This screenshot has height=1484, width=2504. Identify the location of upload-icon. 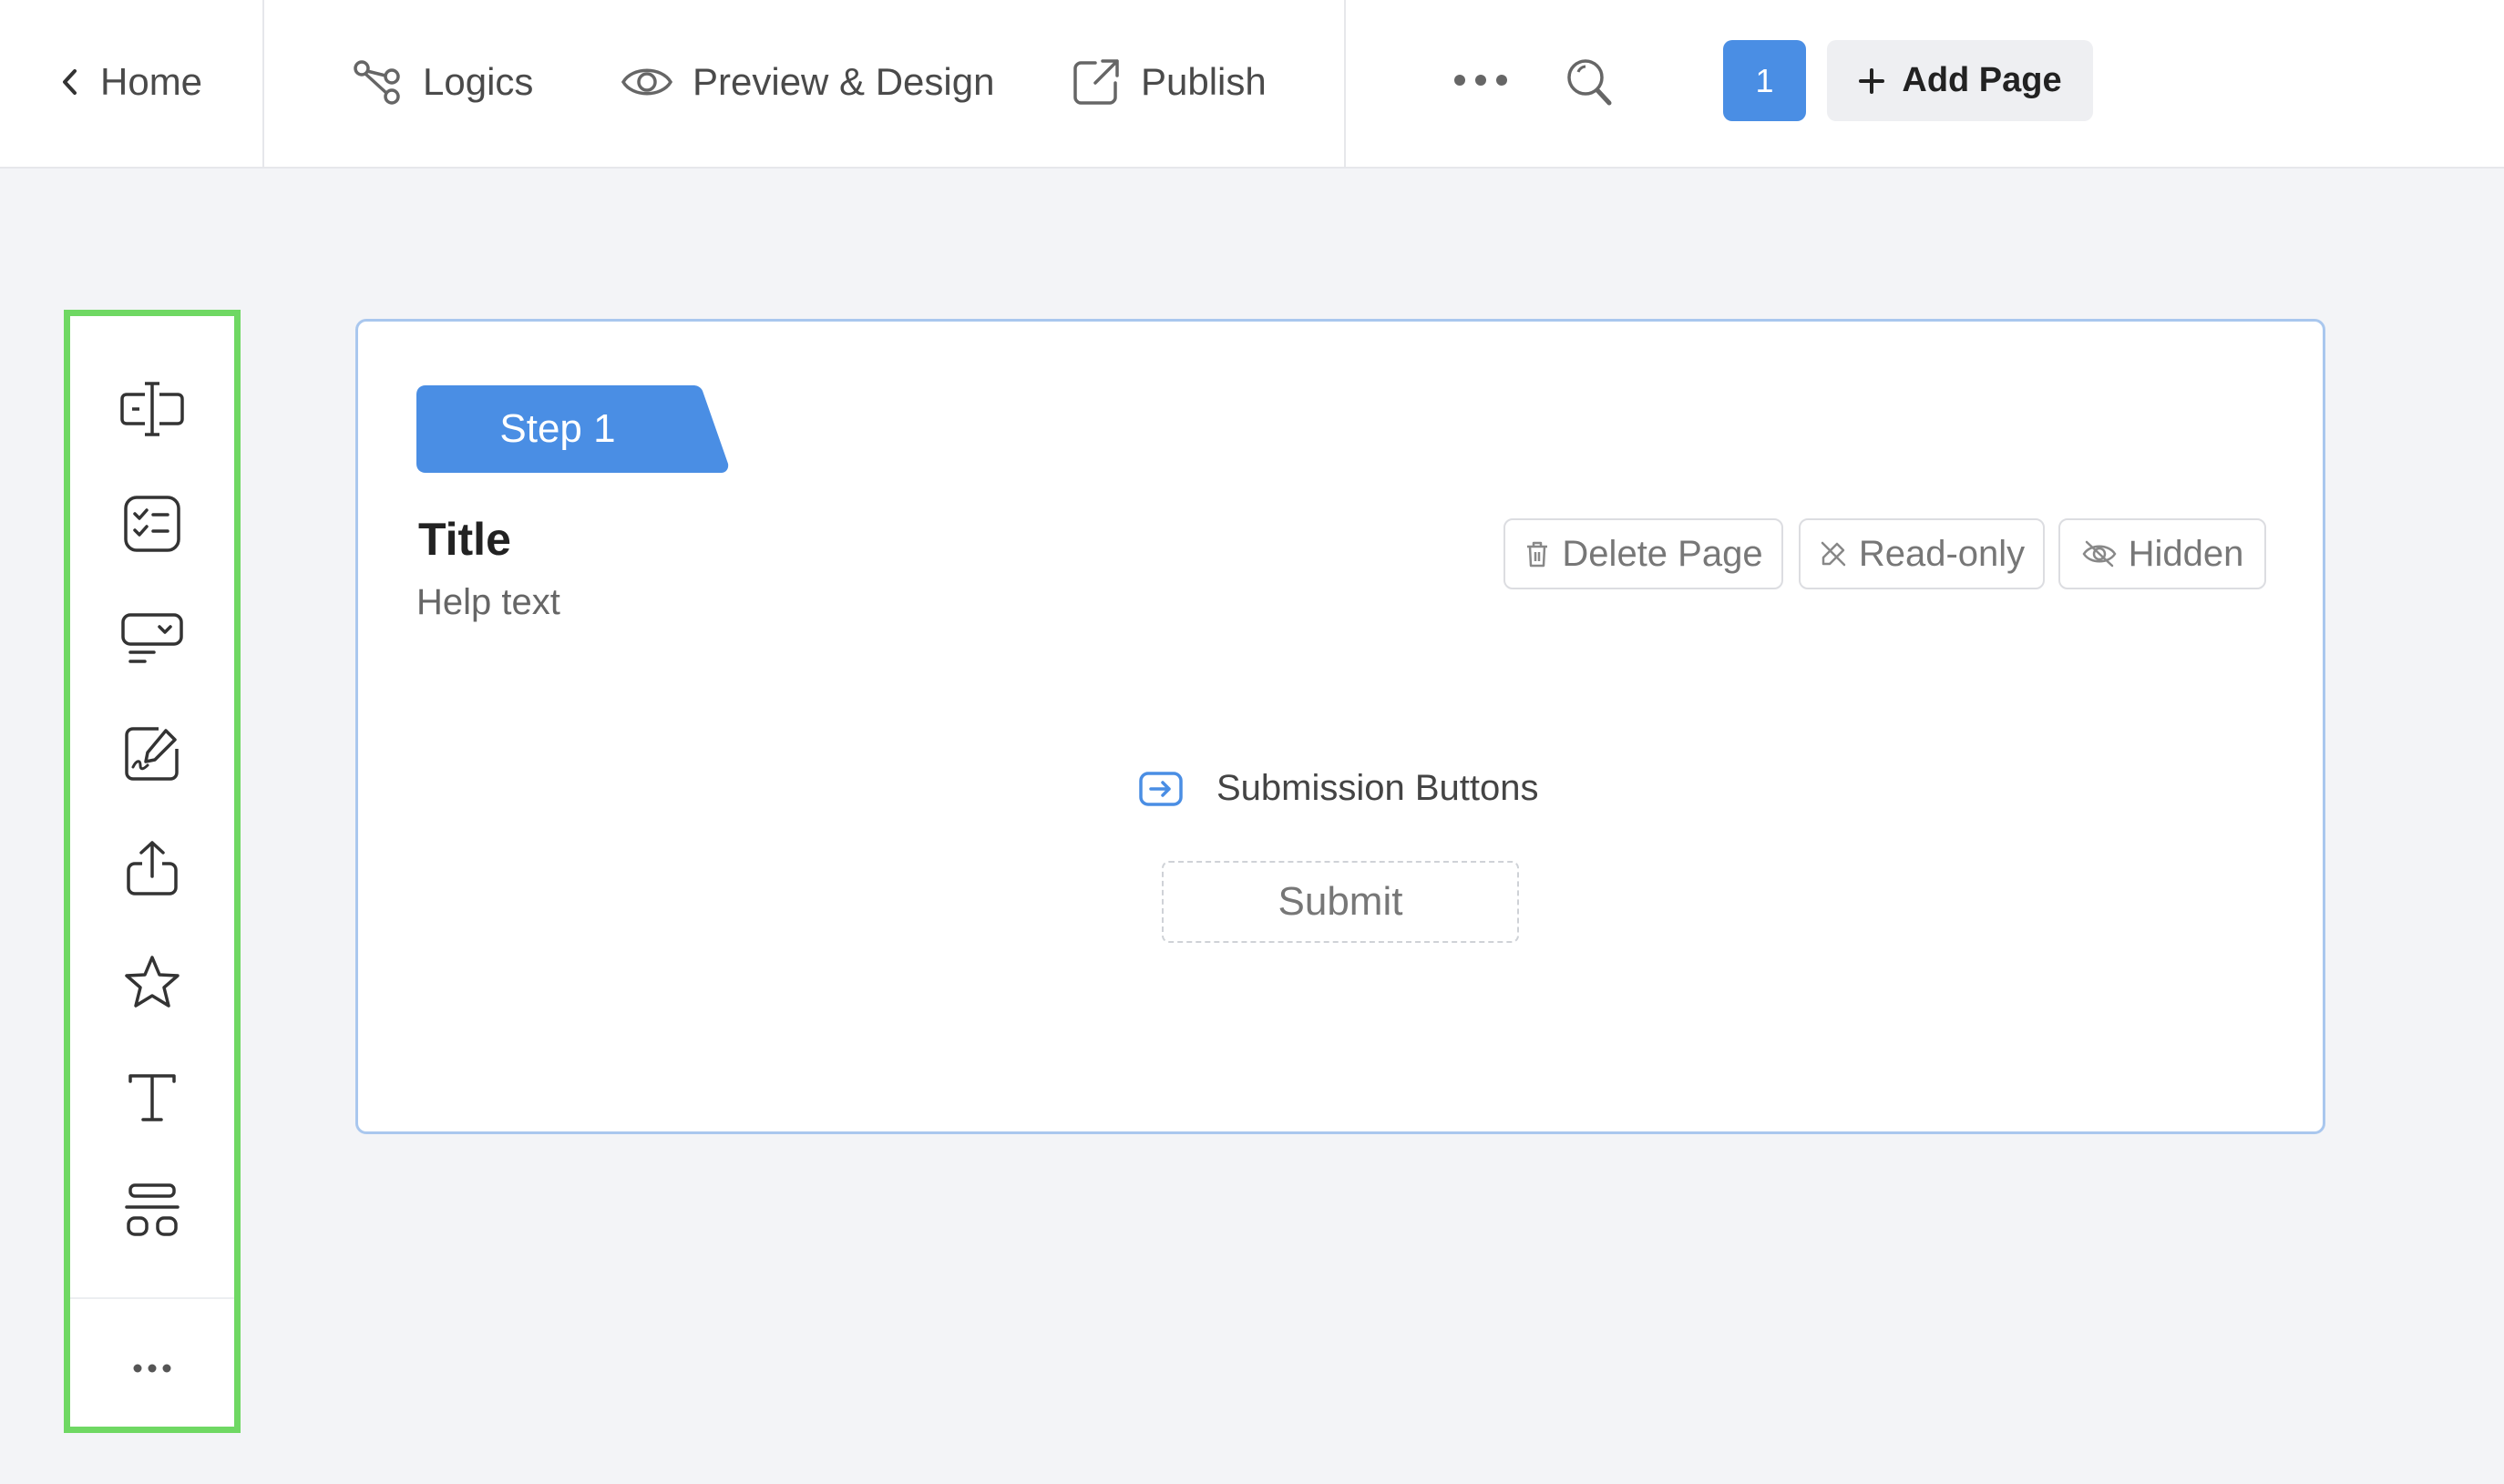
(152, 868).